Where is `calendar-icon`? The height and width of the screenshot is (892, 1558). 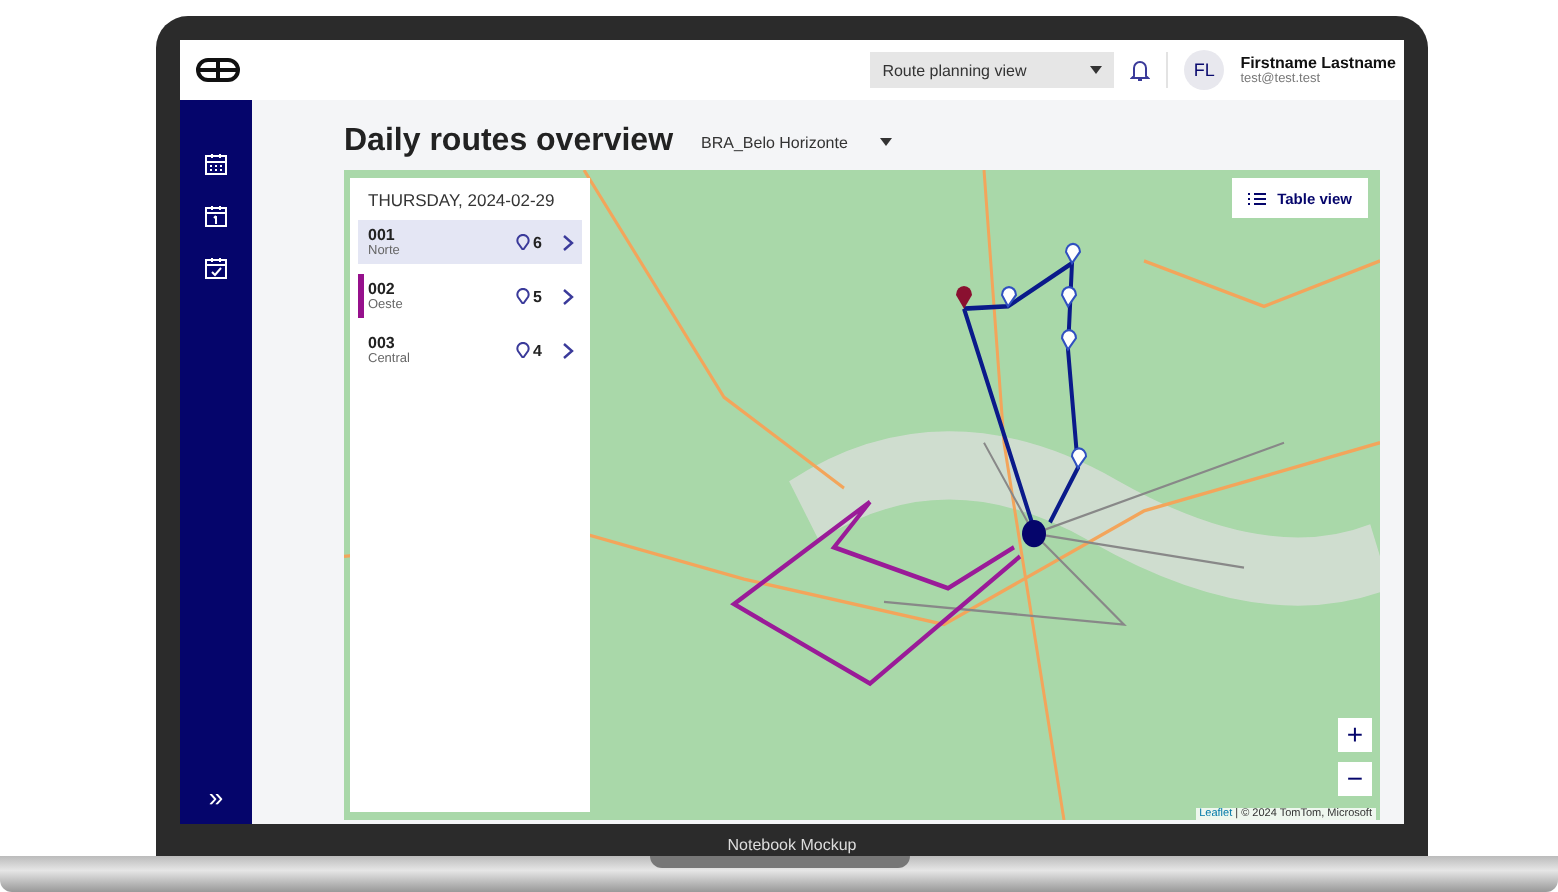 calendar-icon is located at coordinates (216, 164).